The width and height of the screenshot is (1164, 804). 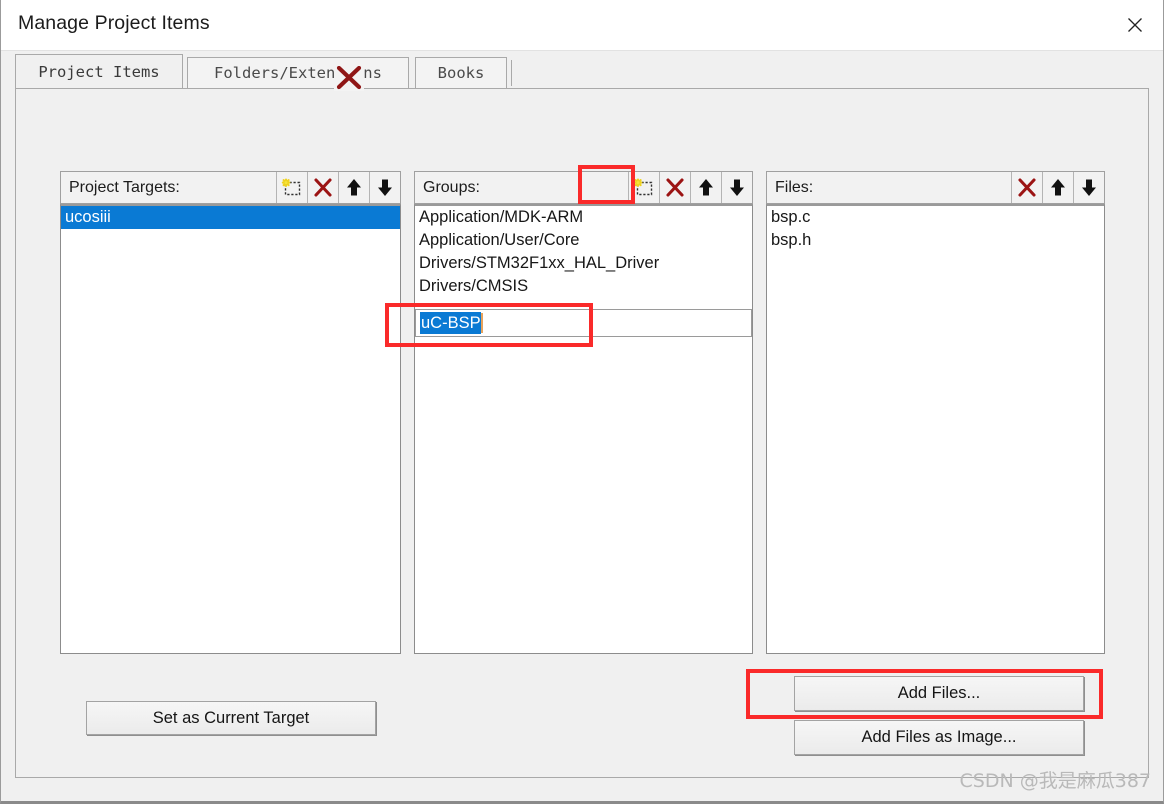 What do you see at coordinates (230, 217) in the screenshot?
I see `list-item: ucosiii` at bounding box center [230, 217].